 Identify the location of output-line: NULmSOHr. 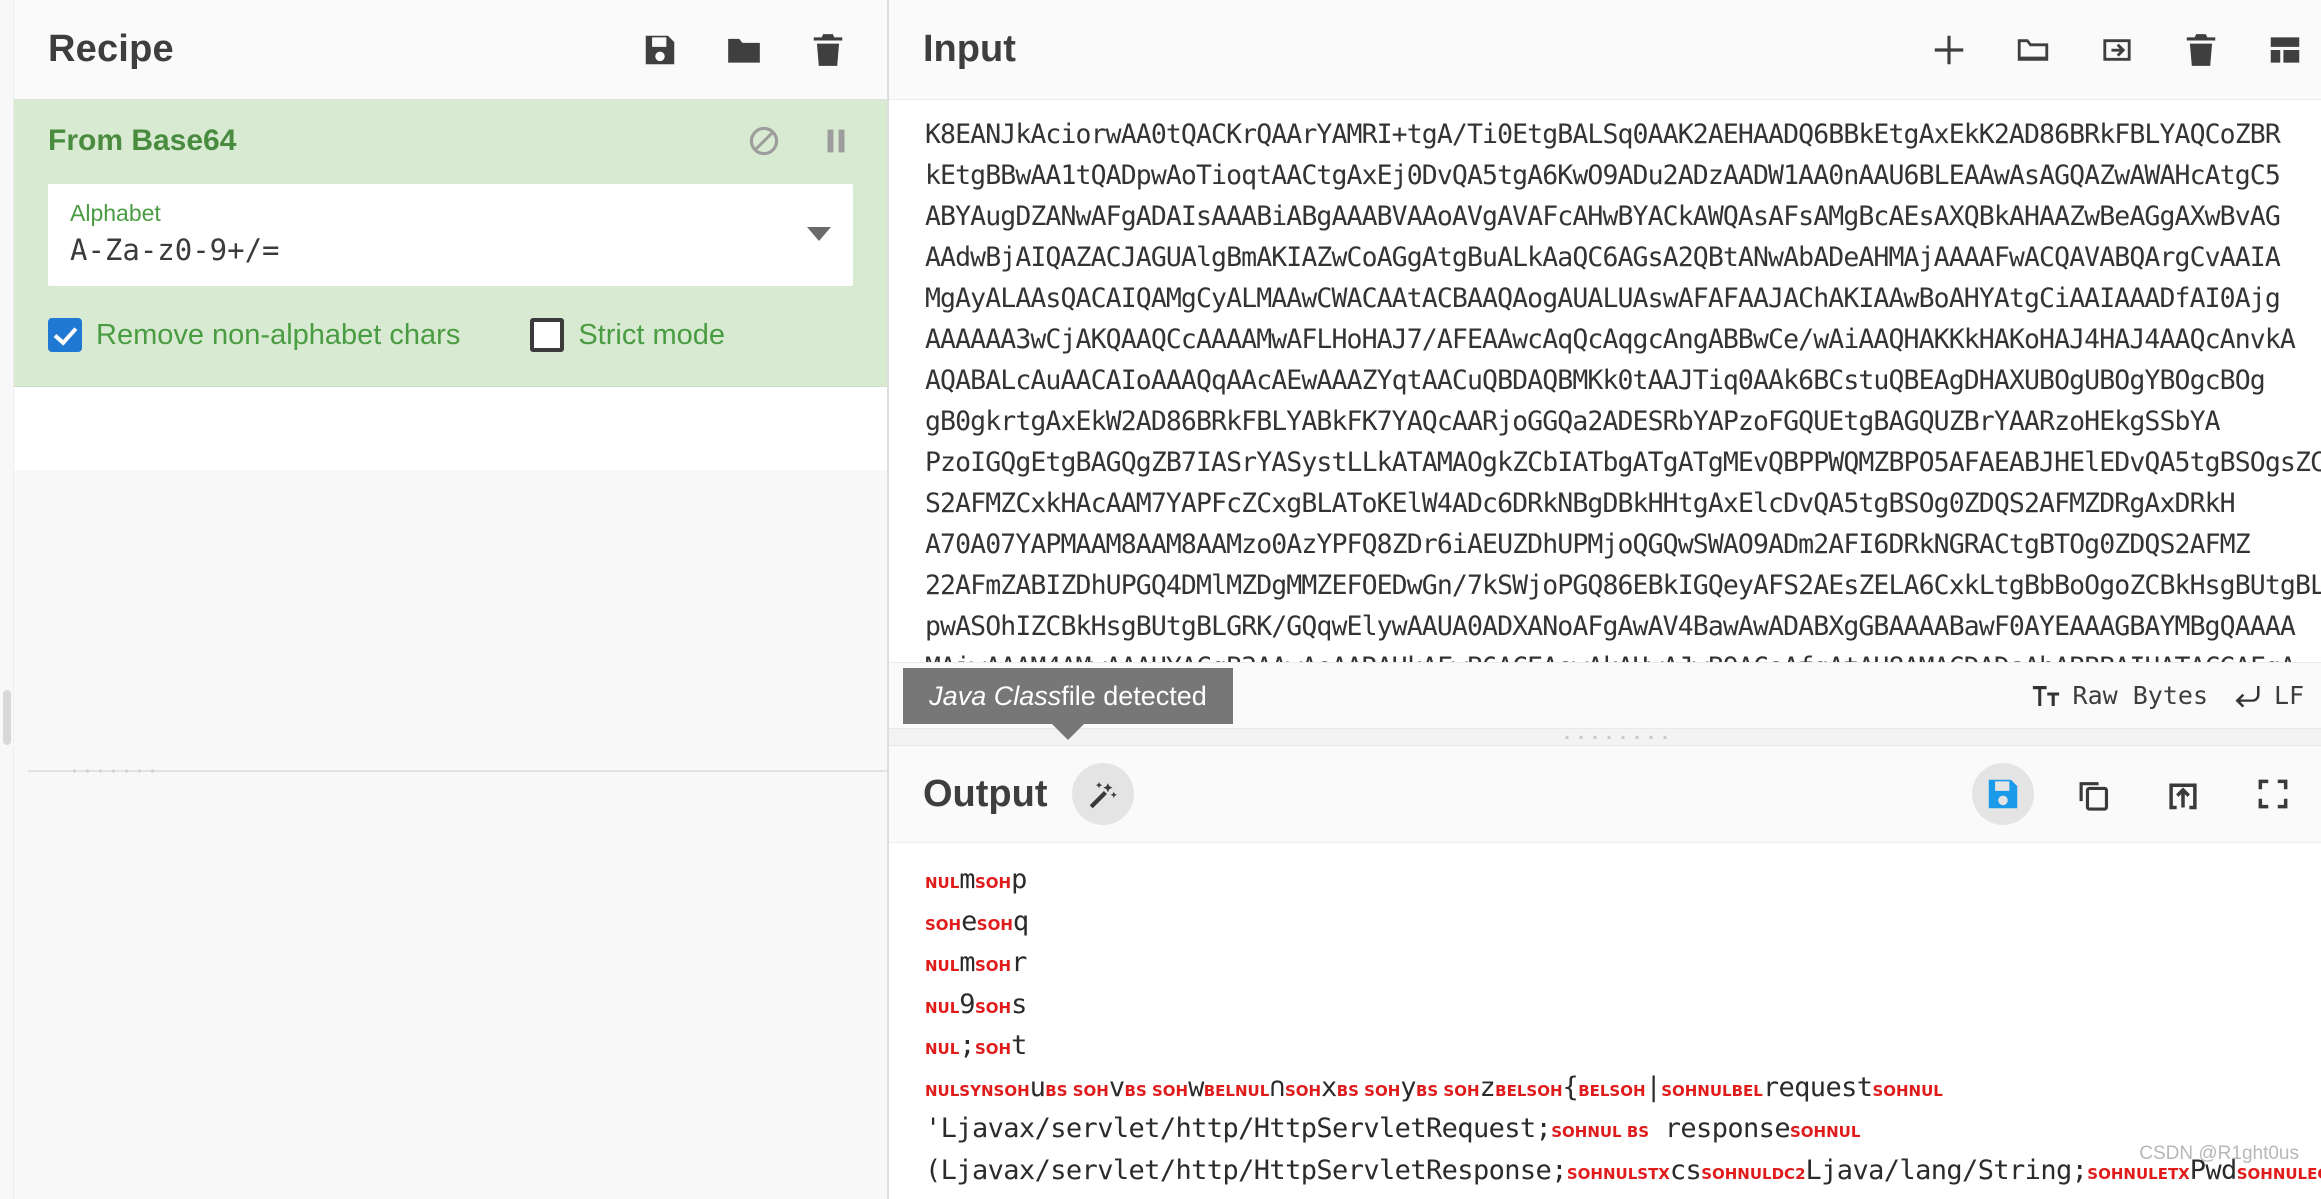
(1623, 965).